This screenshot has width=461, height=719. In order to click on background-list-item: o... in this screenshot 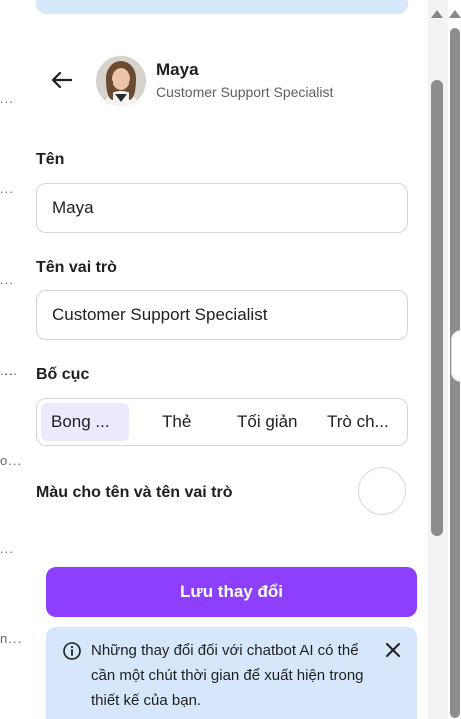, I will do `click(11, 460)`.